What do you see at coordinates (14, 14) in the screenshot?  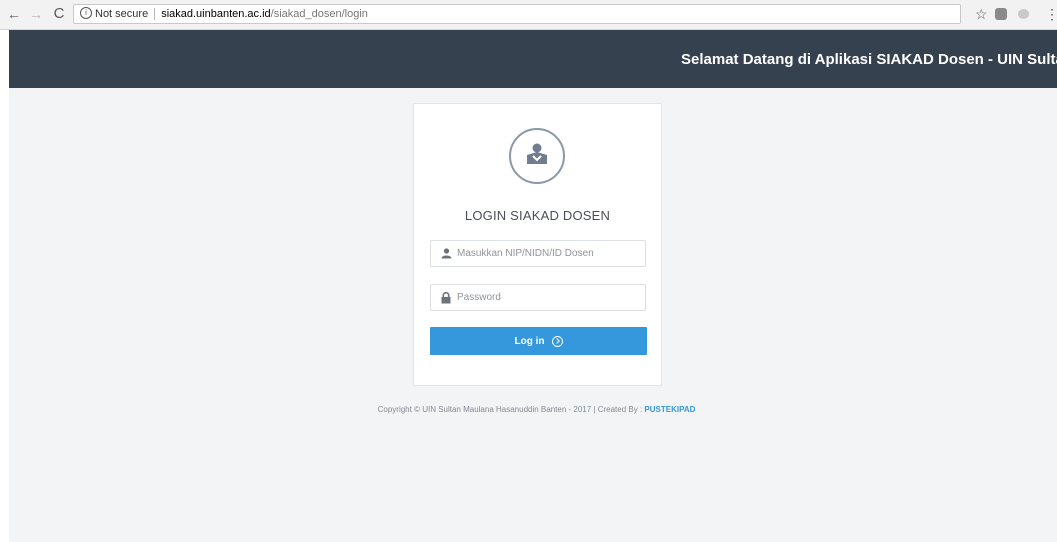 I see `back-arrow-icon: ←` at bounding box center [14, 14].